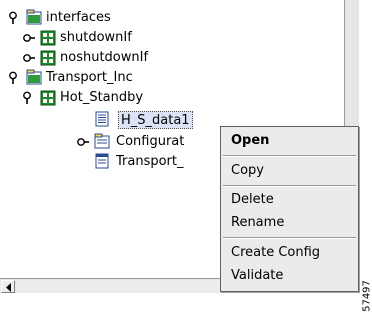  What do you see at coordinates (170, 98) in the screenshot?
I see `tree-node-hot-standby: Hot_Standby` at bounding box center [170, 98].